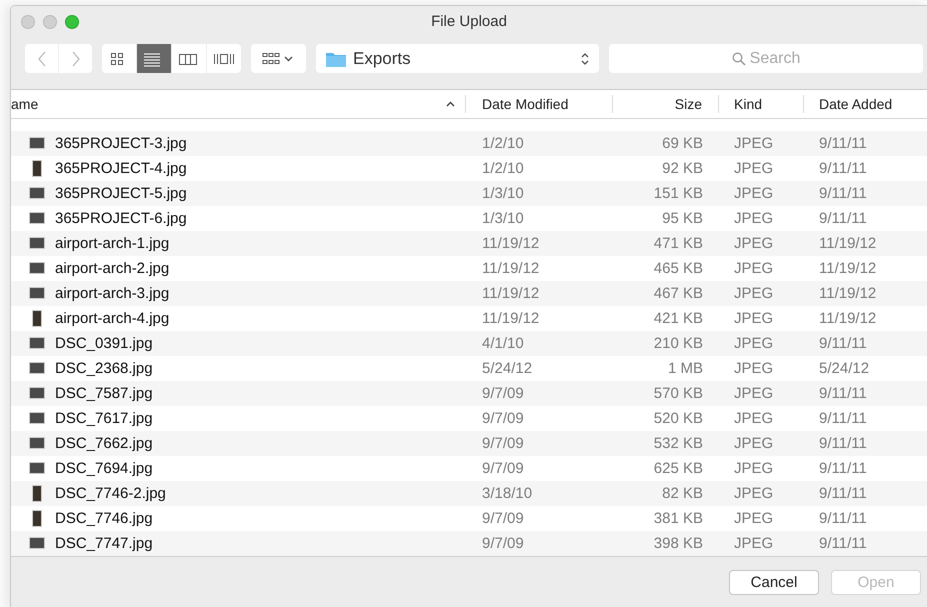 This screenshot has width=927, height=607. I want to click on file-row: airport-arch-1.jpg 11/19/12 471 KB JPEG 11/19/12, so click(469, 243).